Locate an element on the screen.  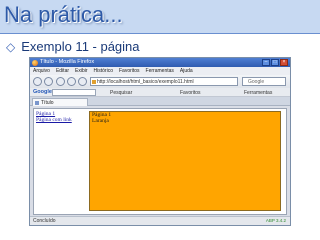
reload-button is located at coordinates (60, 81).